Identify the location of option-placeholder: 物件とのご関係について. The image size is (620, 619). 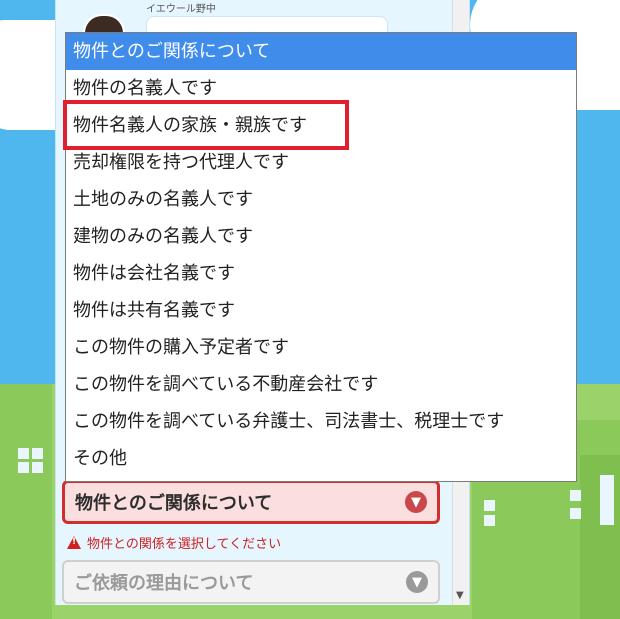
(321, 51).